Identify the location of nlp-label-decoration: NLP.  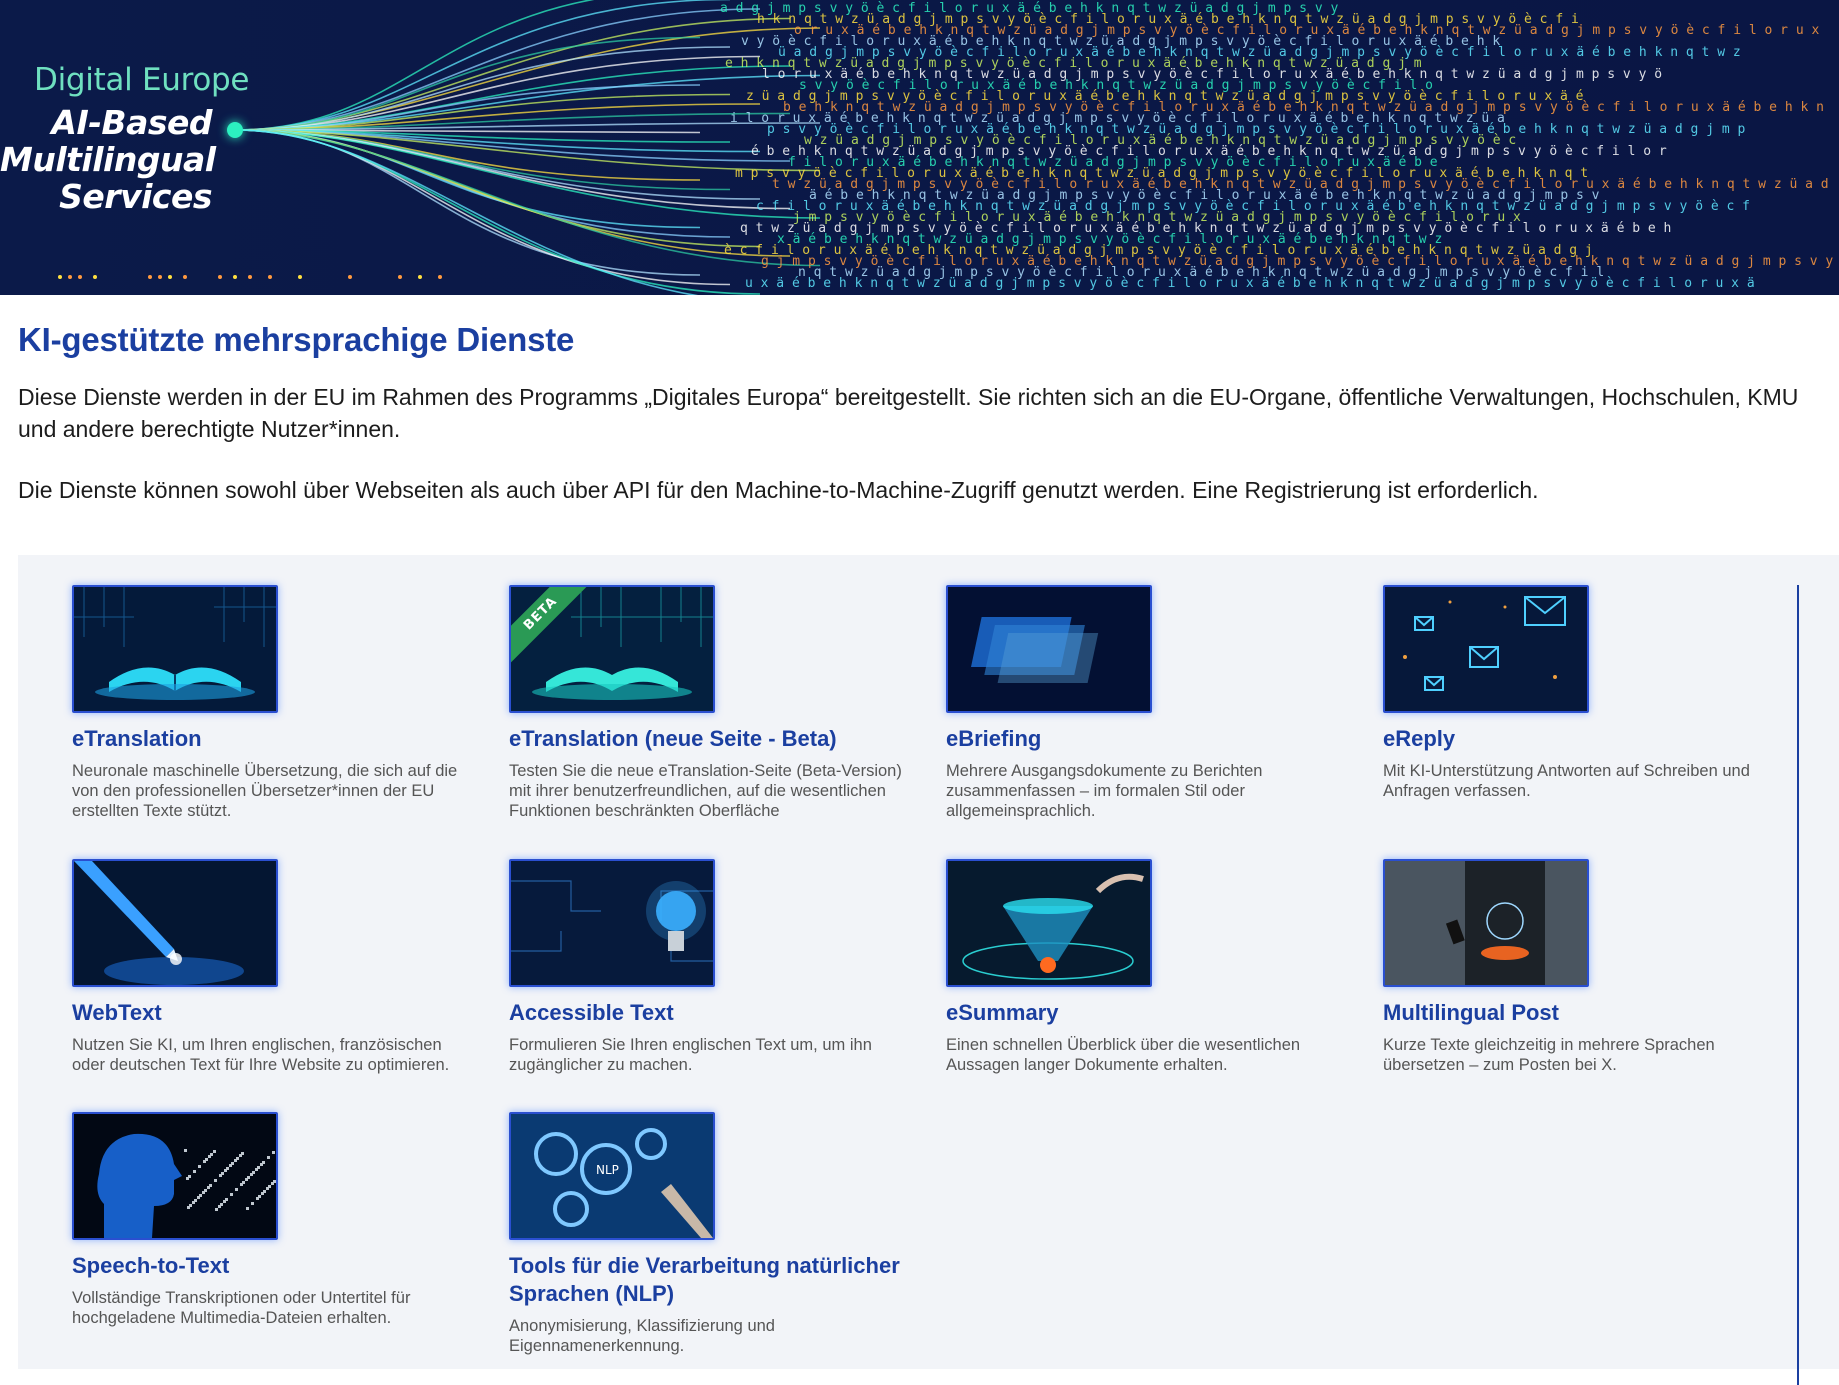
(607, 1170).